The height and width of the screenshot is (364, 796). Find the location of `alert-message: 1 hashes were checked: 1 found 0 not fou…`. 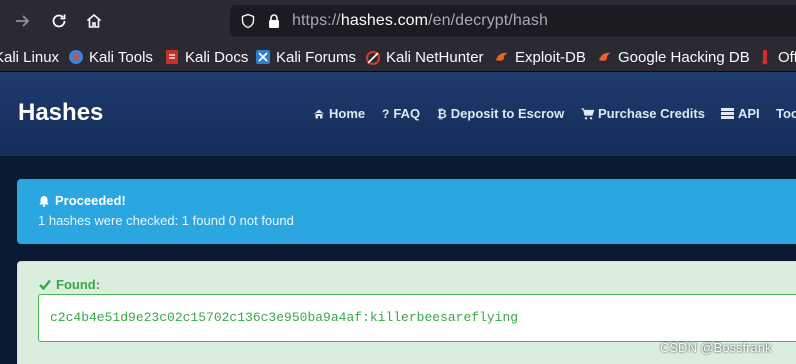

alert-message: 1 hashes were checked: 1 found 0 not fou… is located at coordinates (166, 220).